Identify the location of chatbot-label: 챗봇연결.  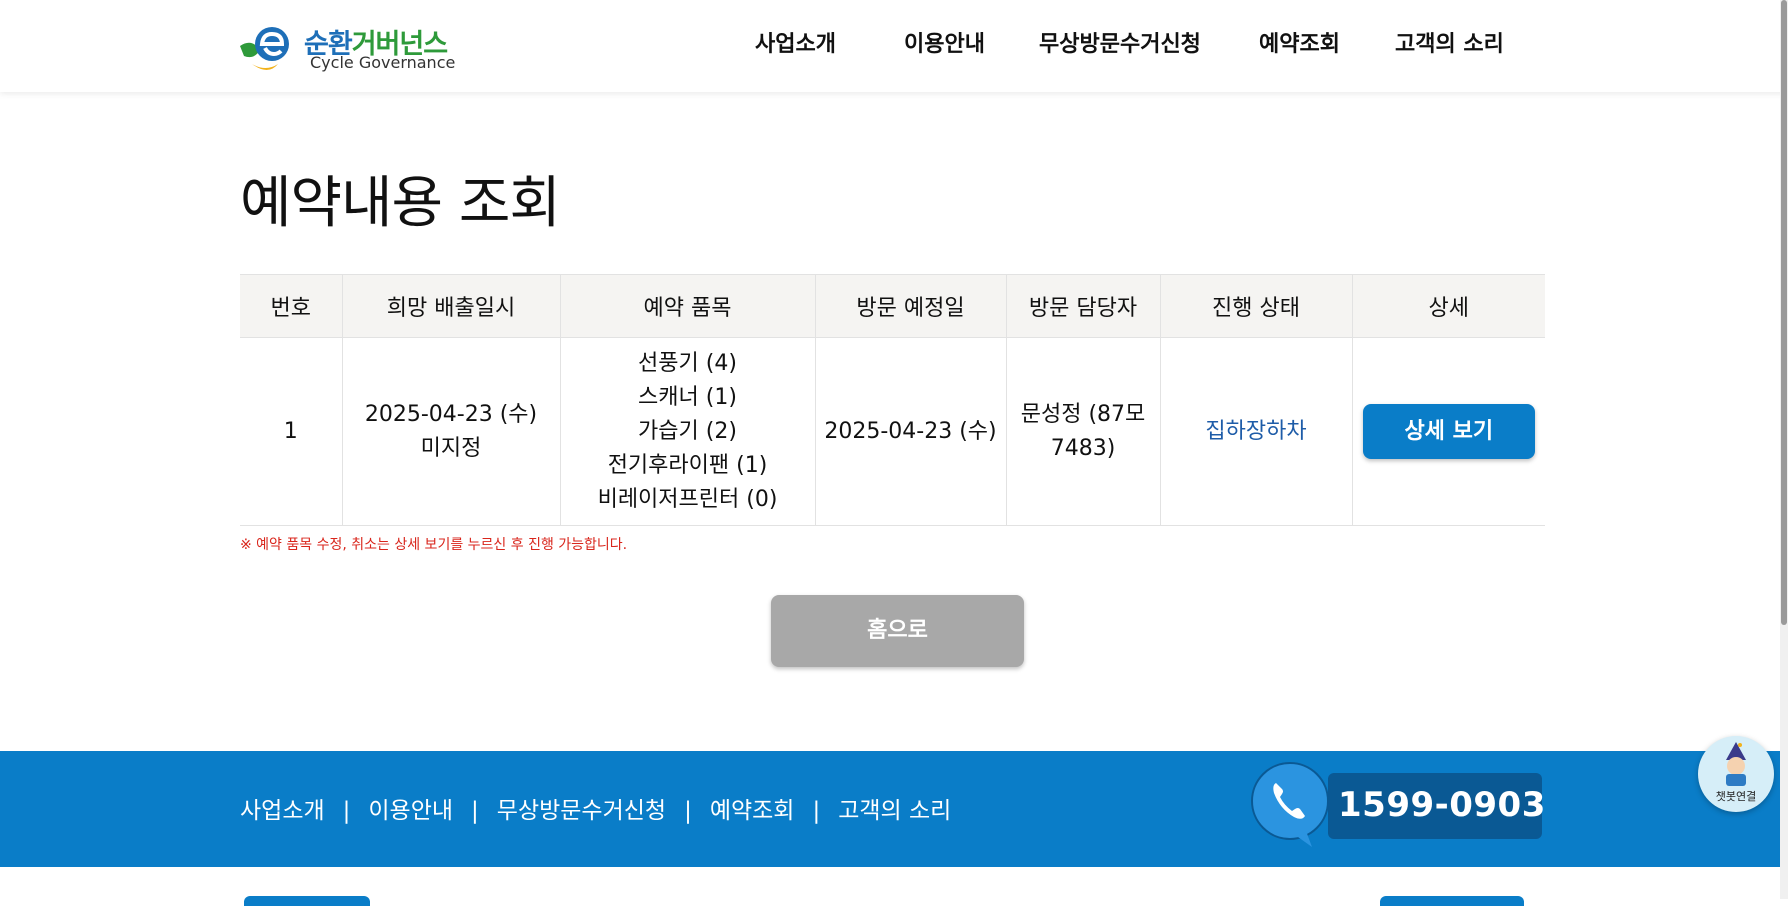
(1736, 796).